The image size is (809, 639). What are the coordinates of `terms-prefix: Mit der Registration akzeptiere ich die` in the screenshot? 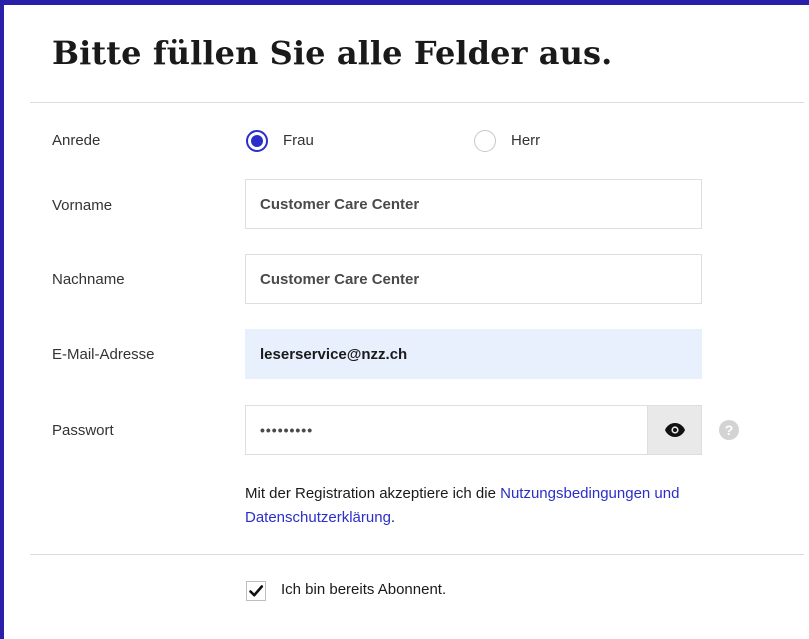 It's located at (373, 493).